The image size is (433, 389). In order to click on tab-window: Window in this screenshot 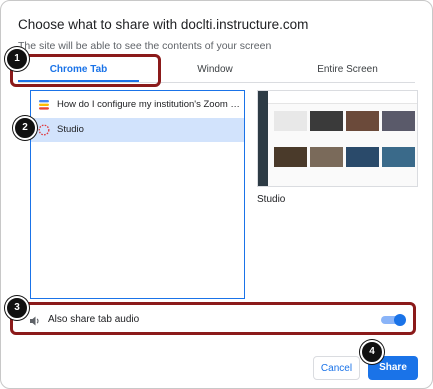, I will do `click(215, 69)`.